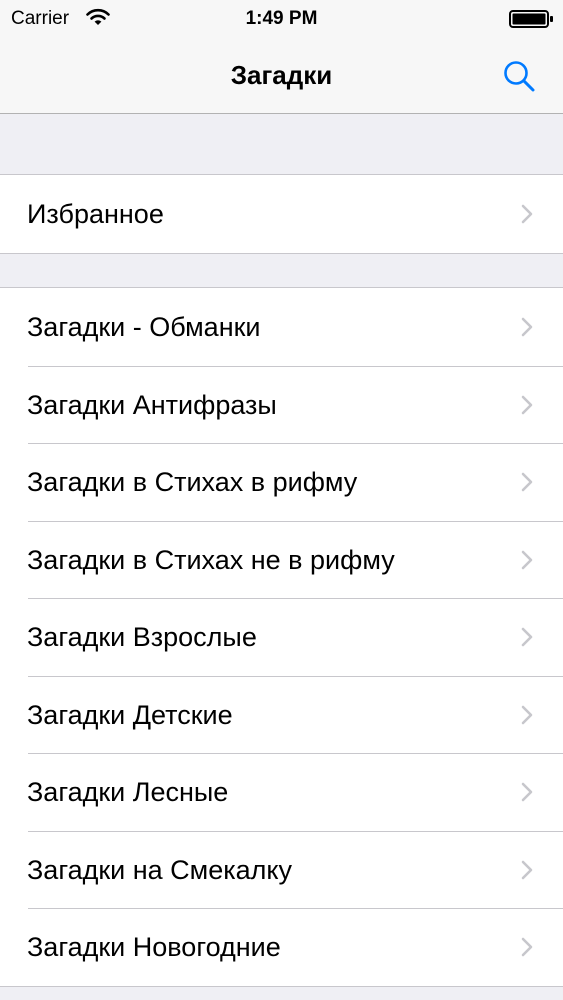 The width and height of the screenshot is (563, 1000). Describe the element at coordinates (152, 404) in the screenshot. I see `category-label: Загадки Антифразы` at that location.